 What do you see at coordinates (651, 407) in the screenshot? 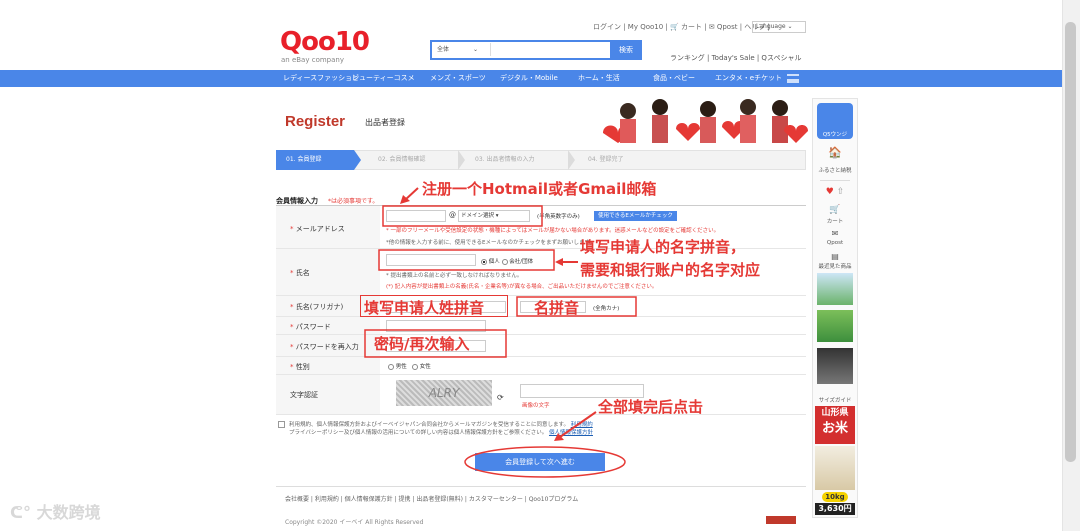
I see `annotation-submit: 全部填完后点击` at bounding box center [651, 407].